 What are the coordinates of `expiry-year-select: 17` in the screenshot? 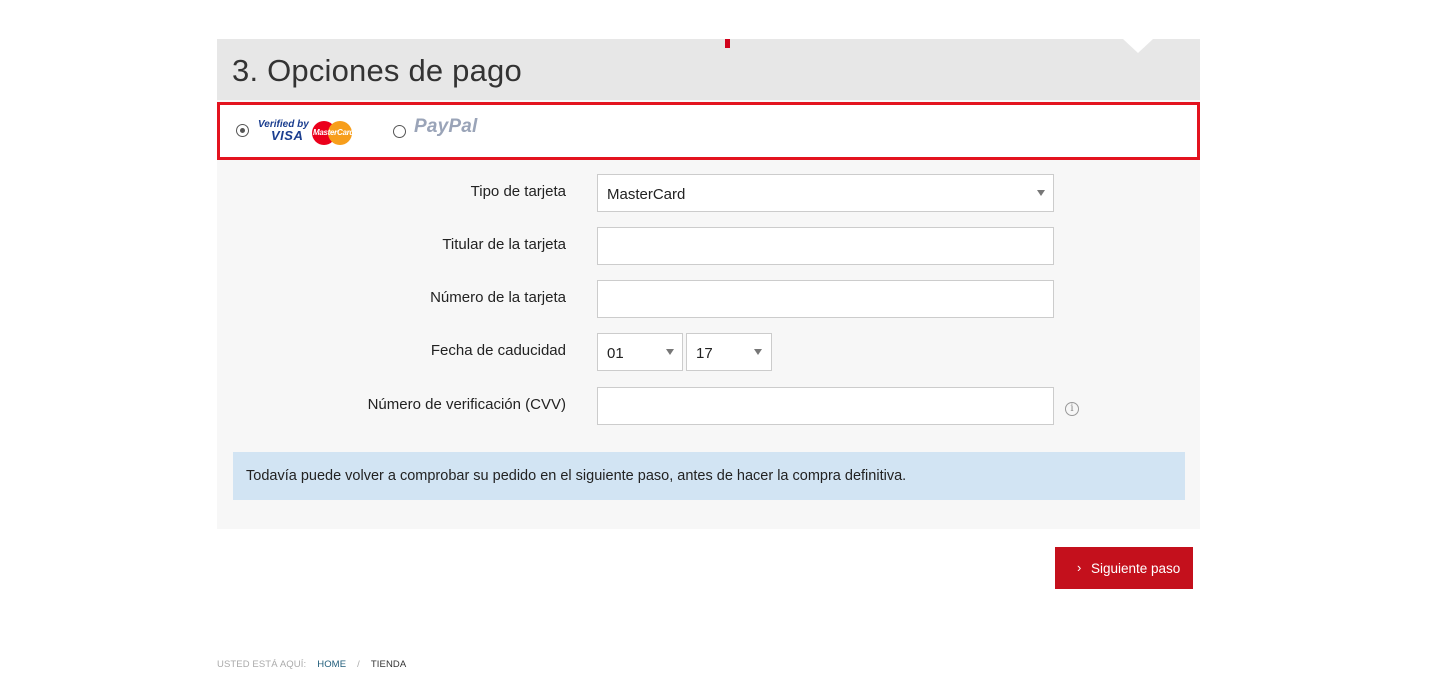 It's located at (729, 352).